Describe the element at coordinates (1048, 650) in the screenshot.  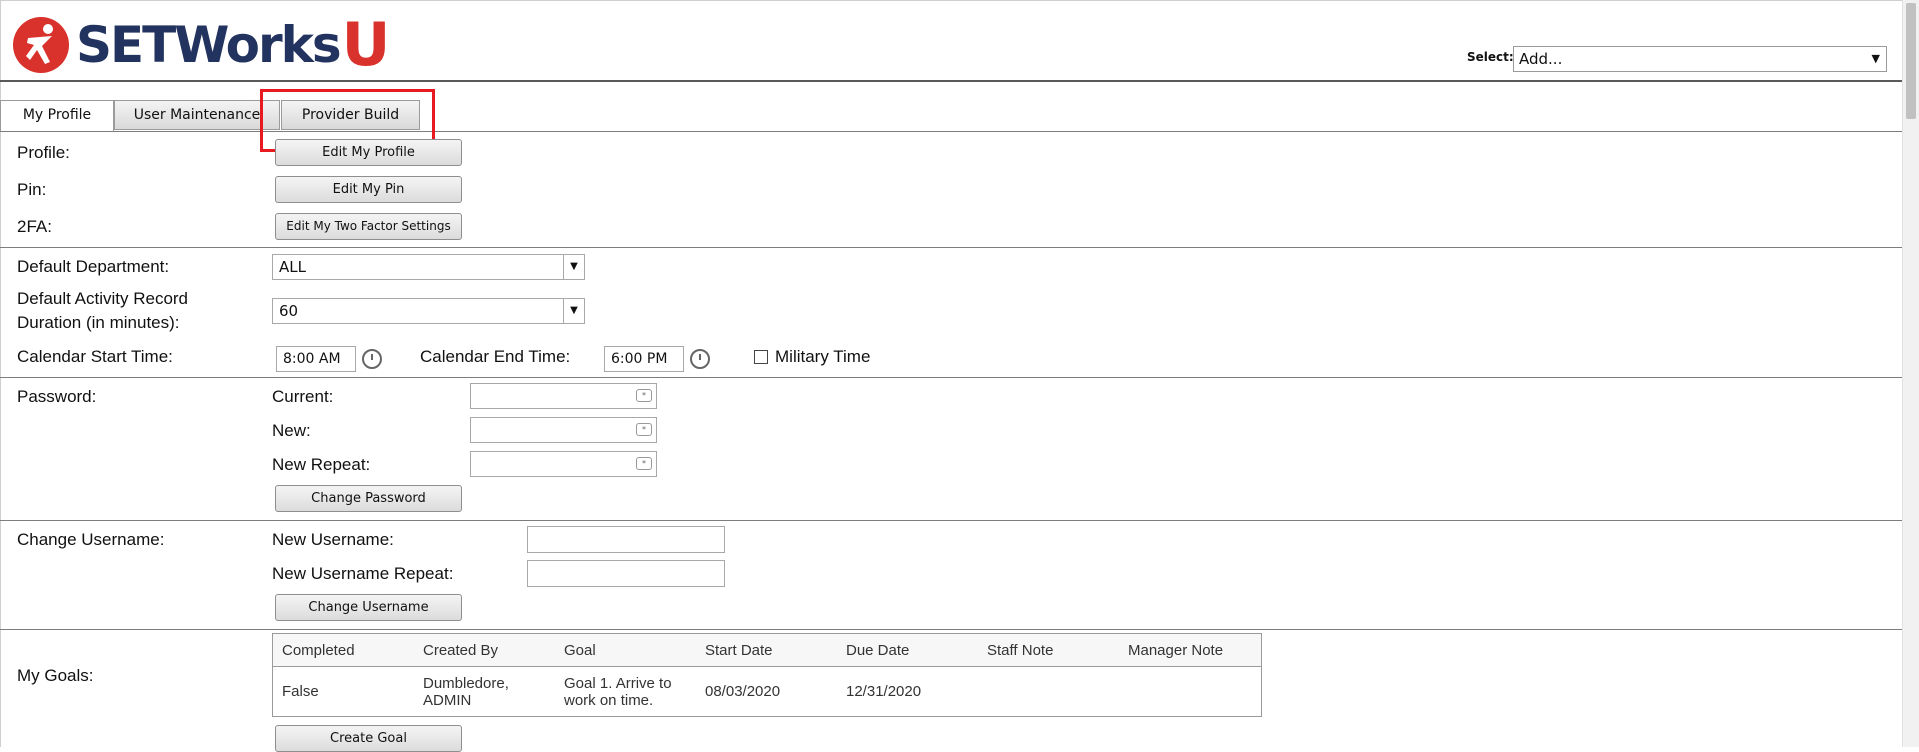
I see `column-header: Staff Note` at that location.